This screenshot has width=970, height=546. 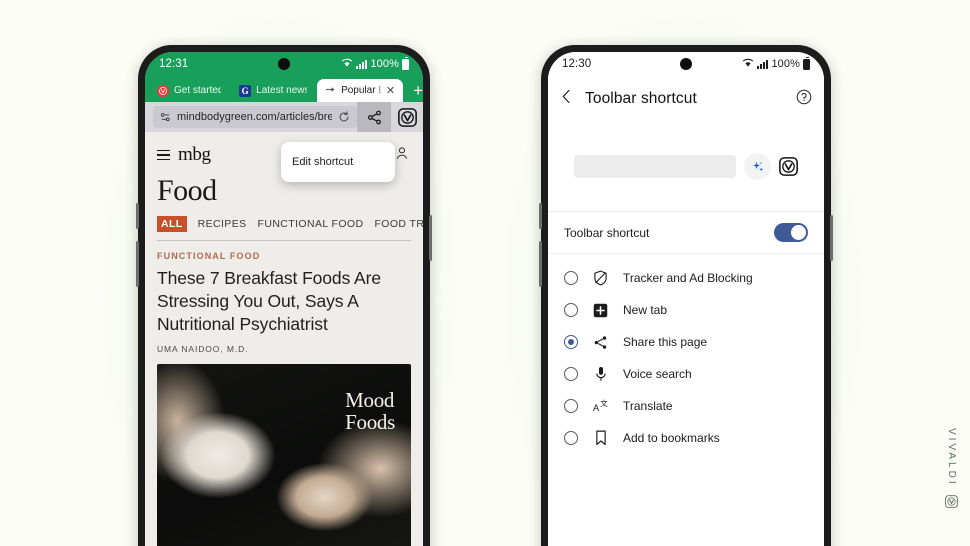 What do you see at coordinates (596, 408) in the screenshot?
I see `svg-text: A` at bounding box center [596, 408].